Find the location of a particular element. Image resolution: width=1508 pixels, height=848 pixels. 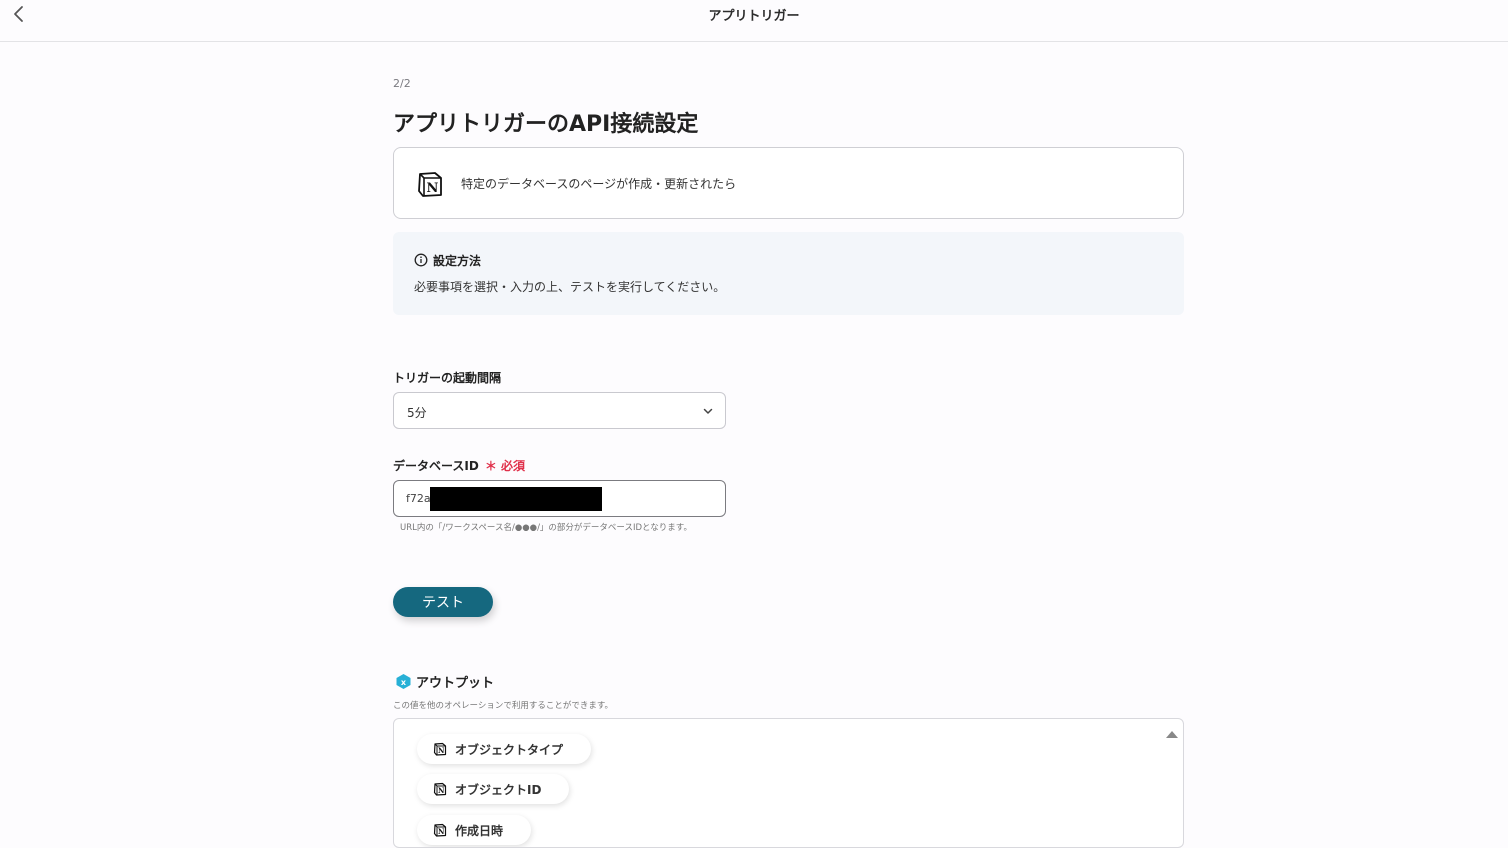

svg-text: x is located at coordinates (404, 682).